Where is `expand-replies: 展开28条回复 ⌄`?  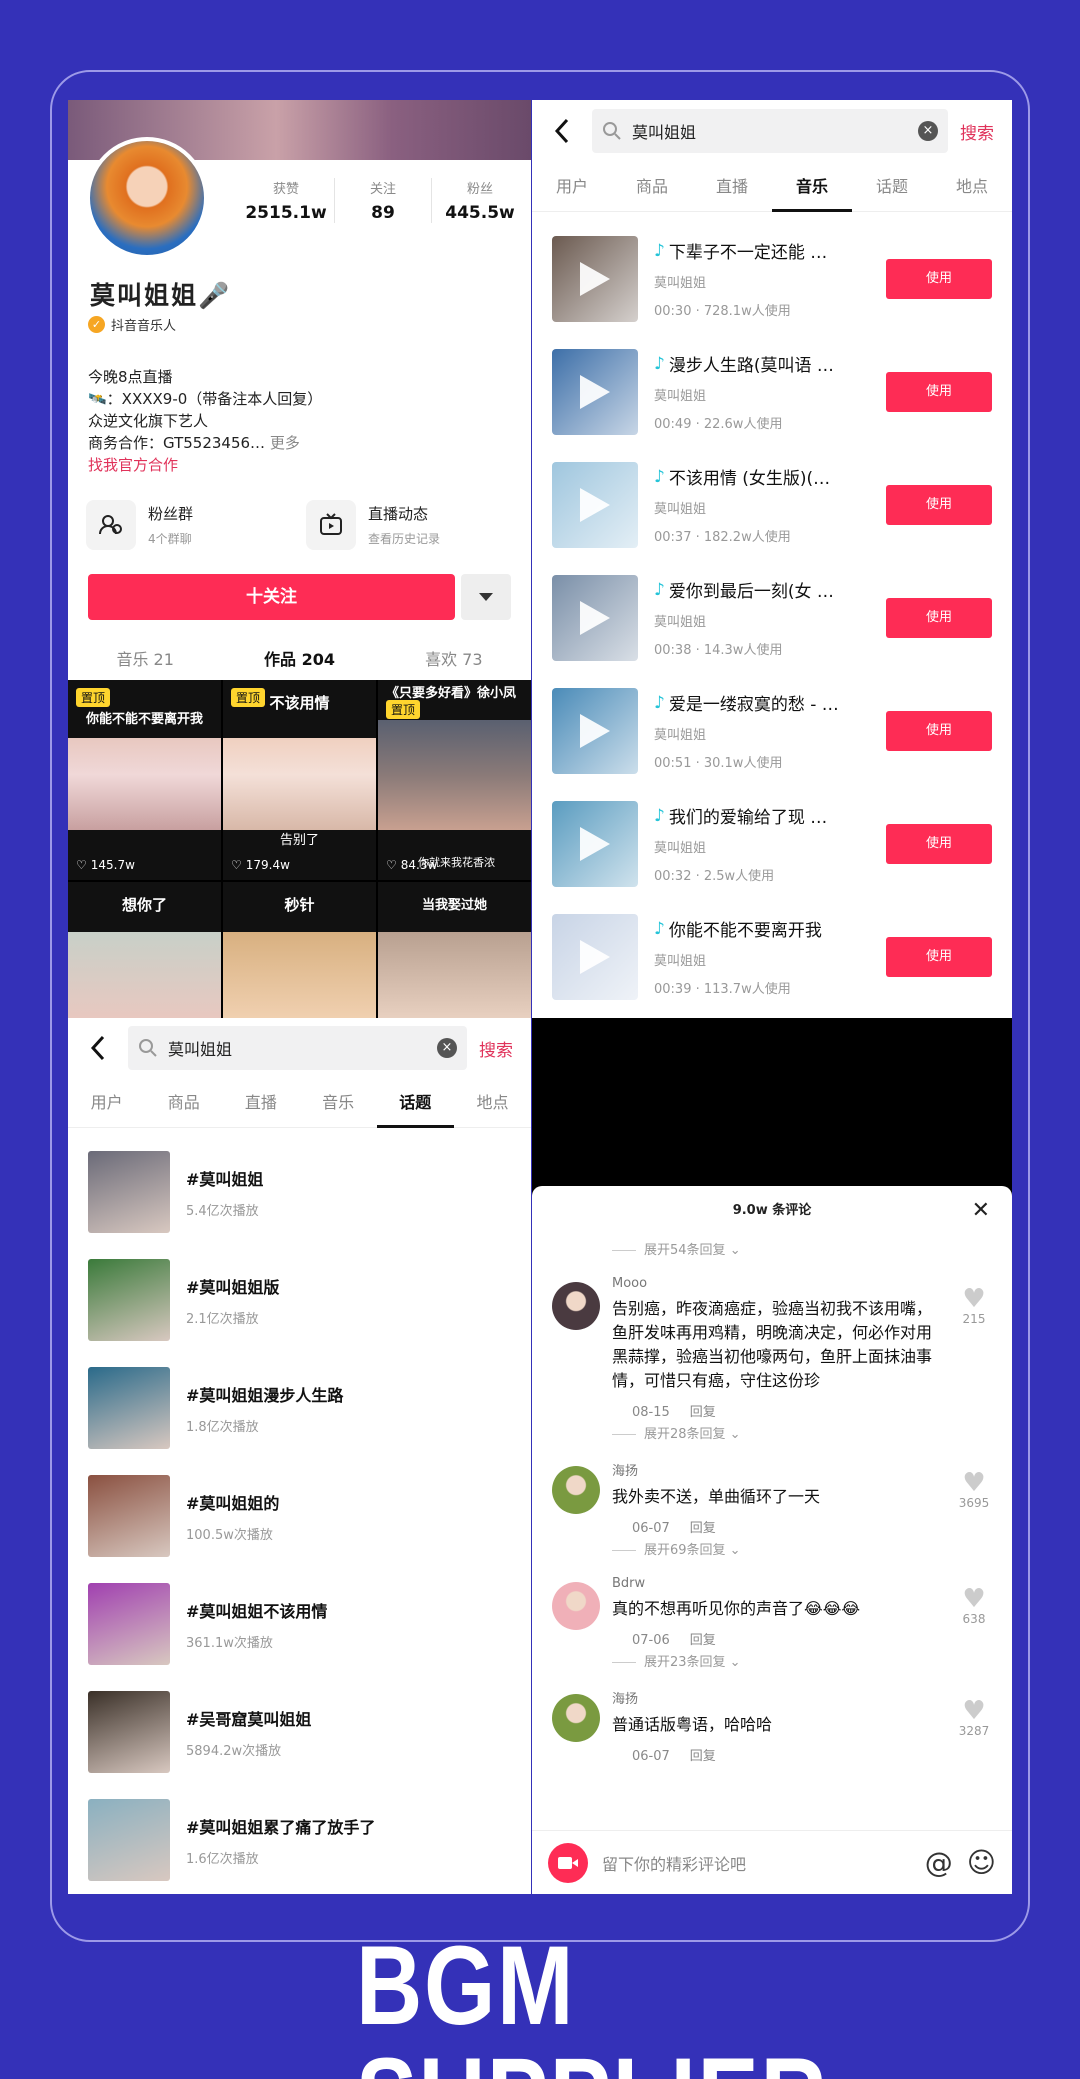
expand-replies: 展开28条回复 ⌄ is located at coordinates (772, 1435).